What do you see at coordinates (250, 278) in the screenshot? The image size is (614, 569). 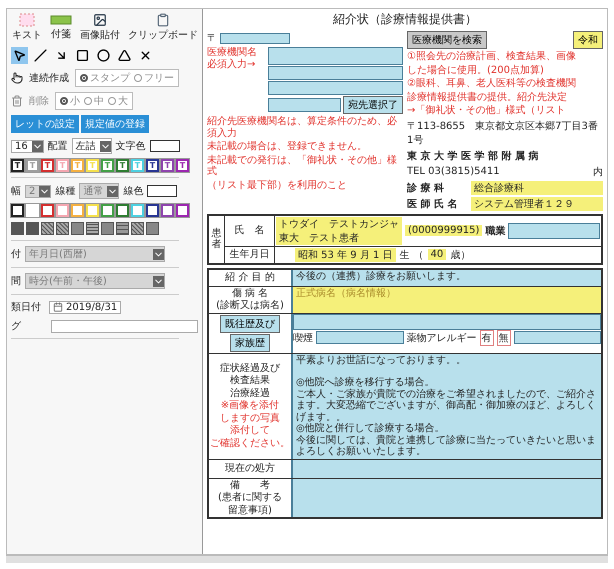 I see `row-label: 紹 介 目 的` at bounding box center [250, 278].